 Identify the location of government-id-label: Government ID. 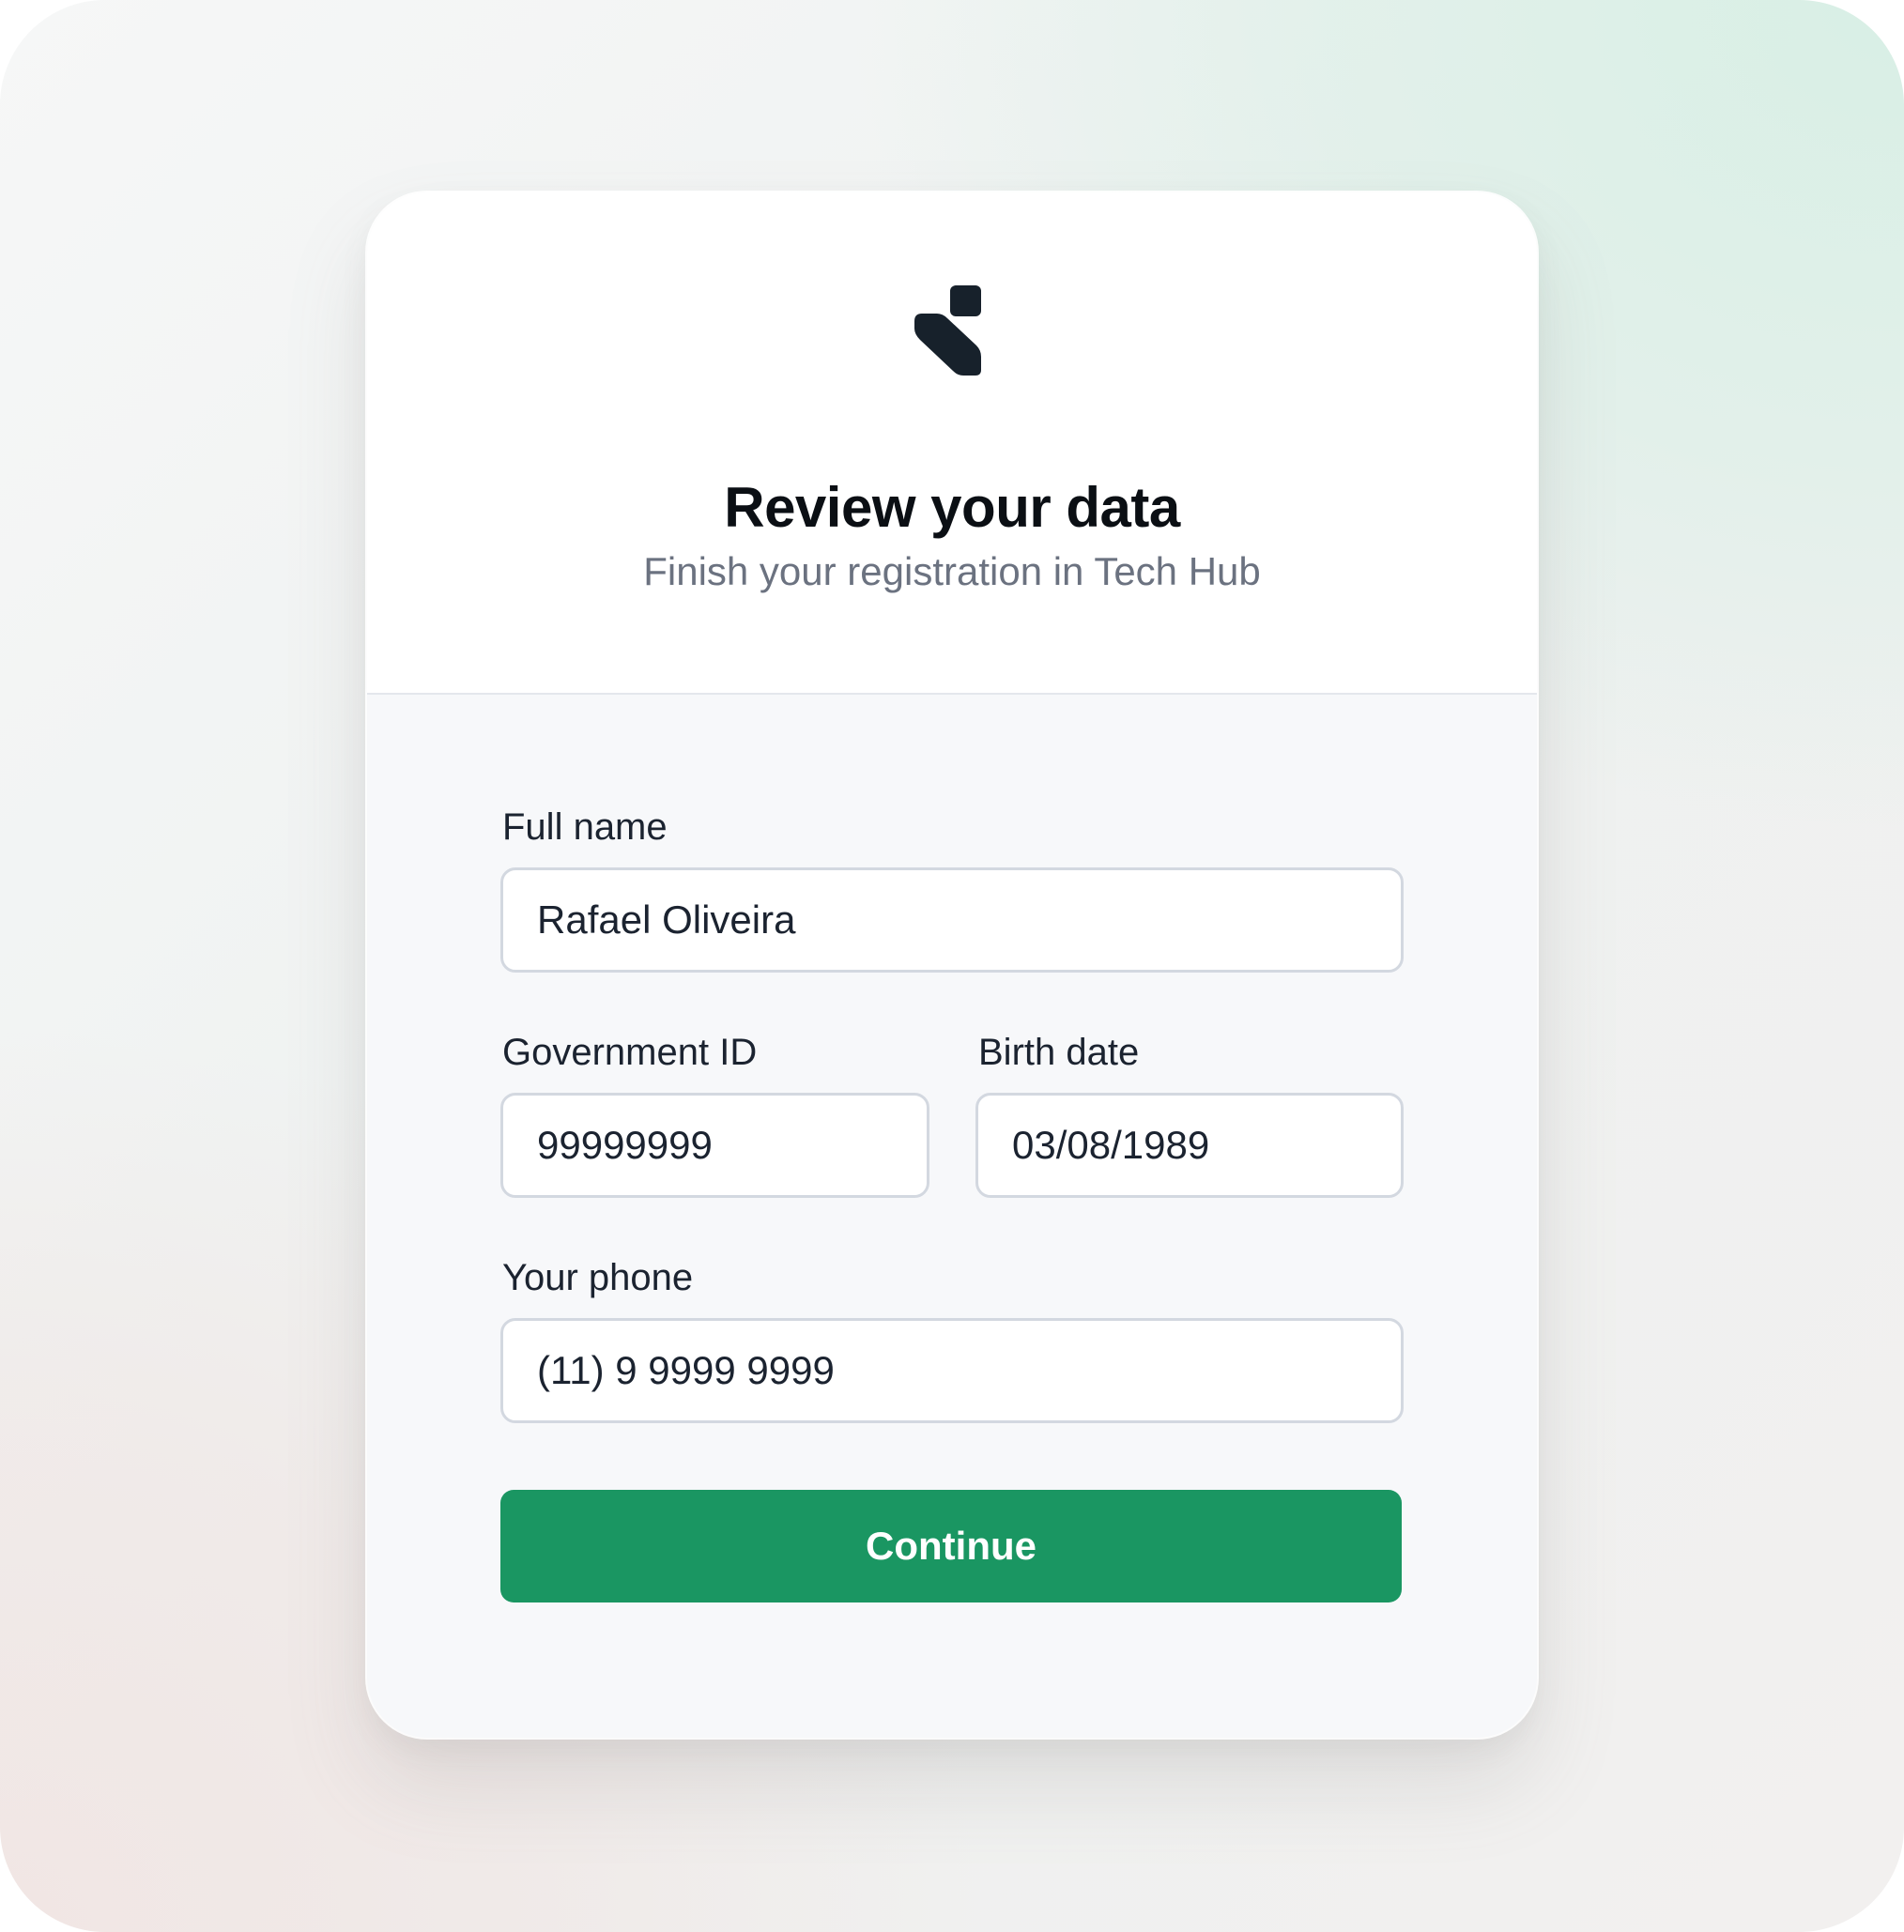
(630, 1053).